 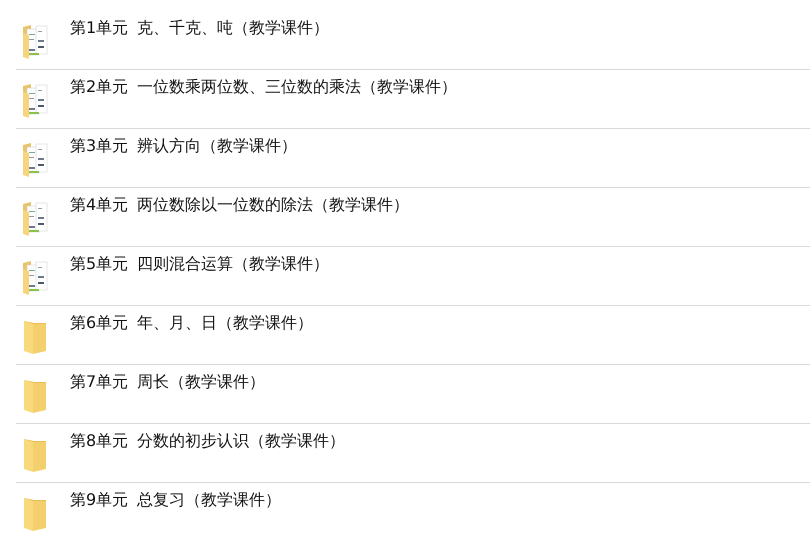 What do you see at coordinates (99, 264) in the screenshot?
I see `unit-label: 第5单元` at bounding box center [99, 264].